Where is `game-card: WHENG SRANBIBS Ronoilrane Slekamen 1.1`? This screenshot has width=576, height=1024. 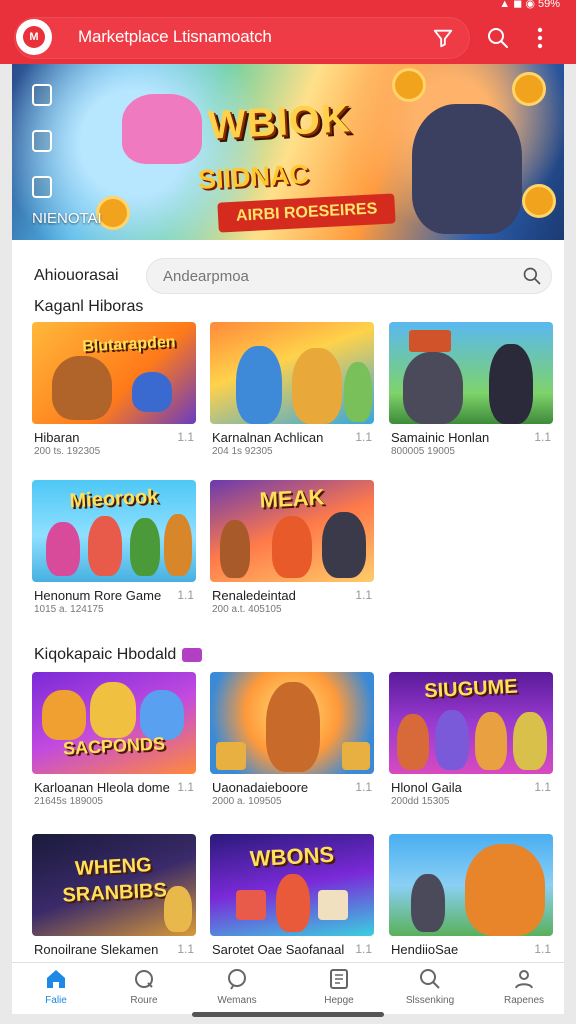 game-card: WHENG SRANBIBS Ronoilrane Slekamen 1.1 is located at coordinates (114, 904).